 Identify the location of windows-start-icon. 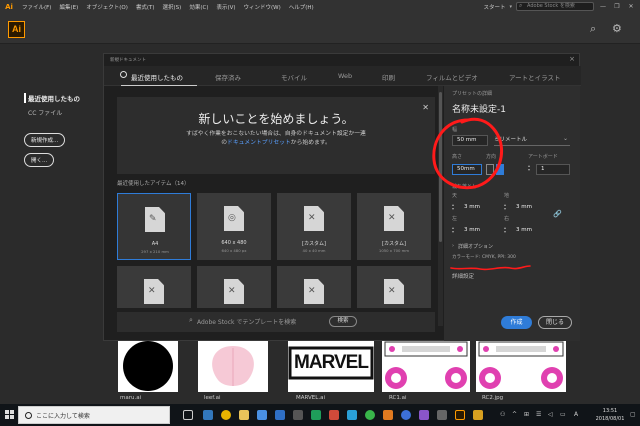
(10, 415).